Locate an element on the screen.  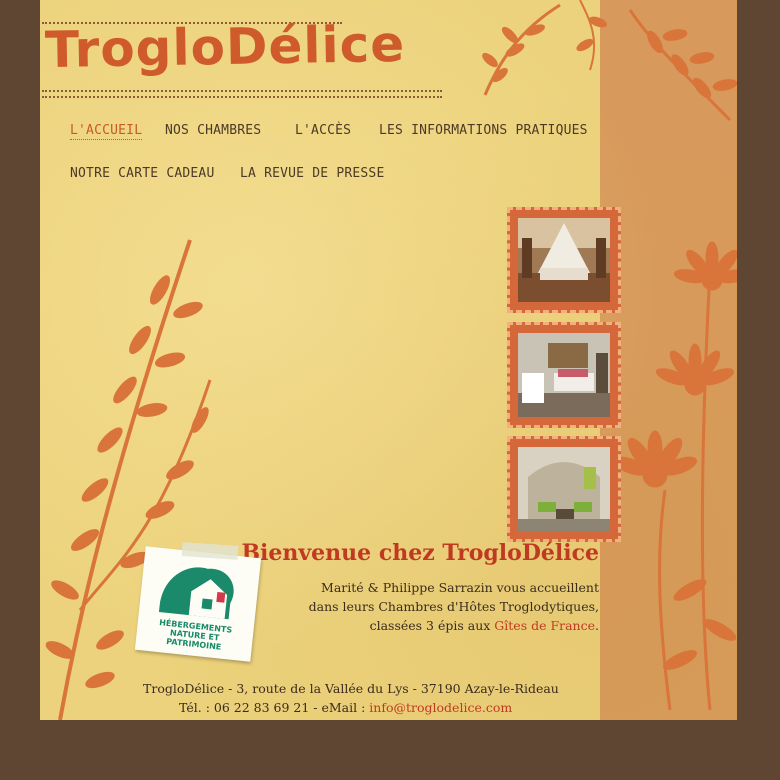
leaf-decoration-top-icon is located at coordinates (609, 61).